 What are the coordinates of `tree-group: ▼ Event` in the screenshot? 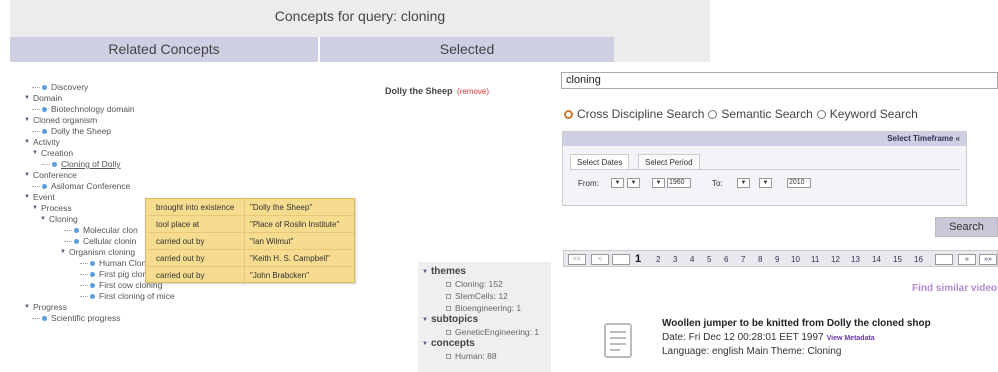 It's located at (39, 197).